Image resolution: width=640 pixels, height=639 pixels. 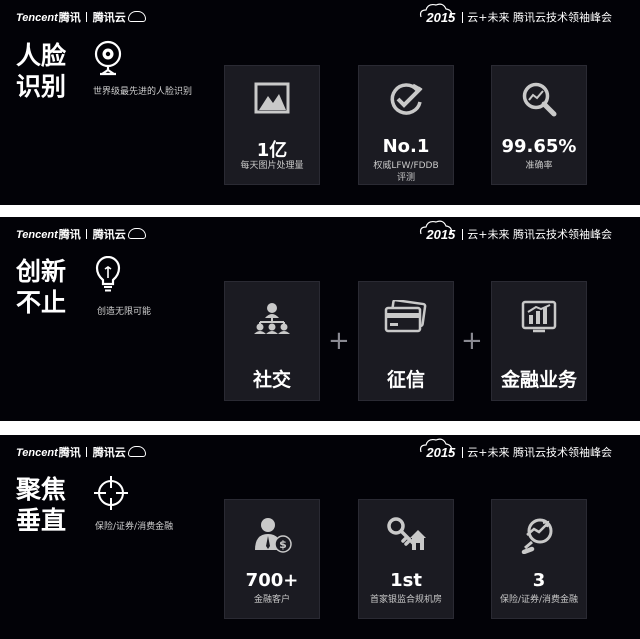 I want to click on stat-label: 首家银监合规机房, so click(x=405, y=600).